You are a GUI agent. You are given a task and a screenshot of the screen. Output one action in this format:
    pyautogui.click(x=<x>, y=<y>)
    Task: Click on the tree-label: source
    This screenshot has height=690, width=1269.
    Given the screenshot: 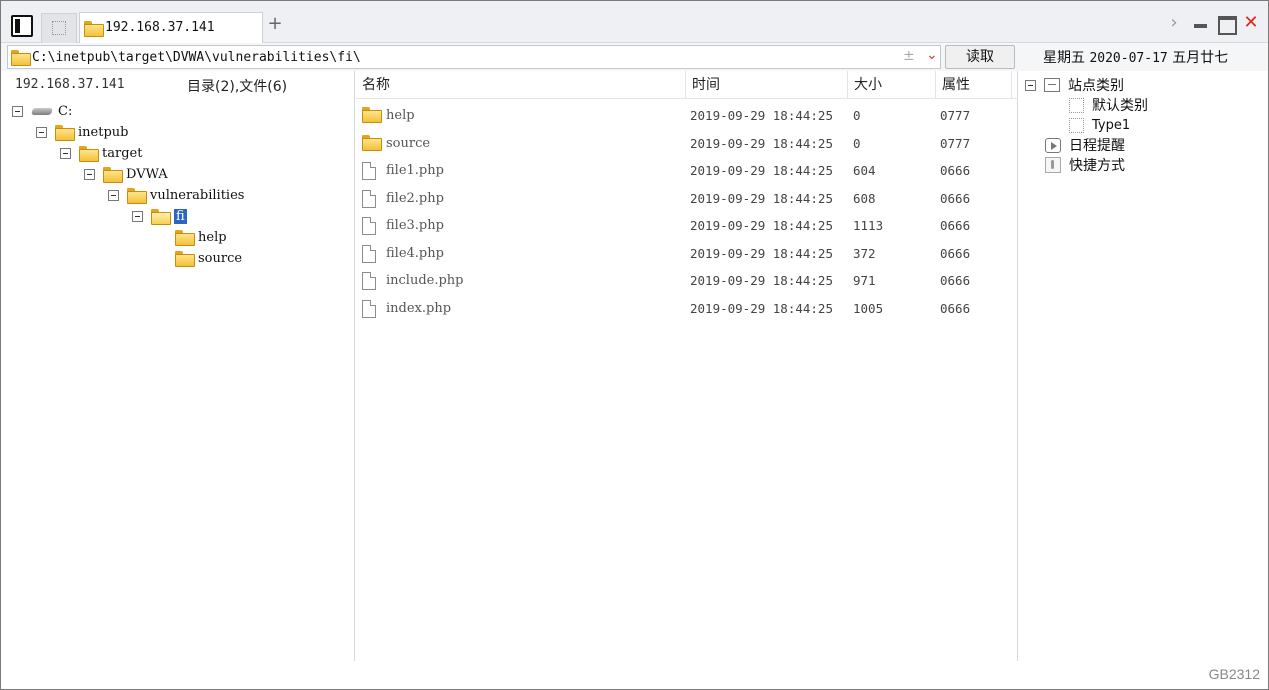 What is the action you would take?
    pyautogui.click(x=220, y=258)
    